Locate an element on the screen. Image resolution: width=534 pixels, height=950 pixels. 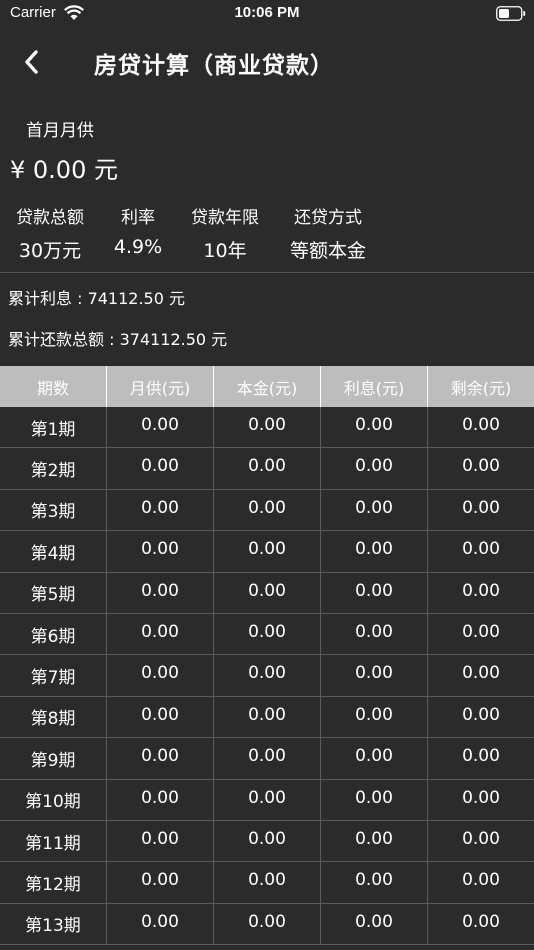
table-header: 期数 月供(元) 本金(元) 利息(元) 剩余(元) is located at coordinates (267, 386).